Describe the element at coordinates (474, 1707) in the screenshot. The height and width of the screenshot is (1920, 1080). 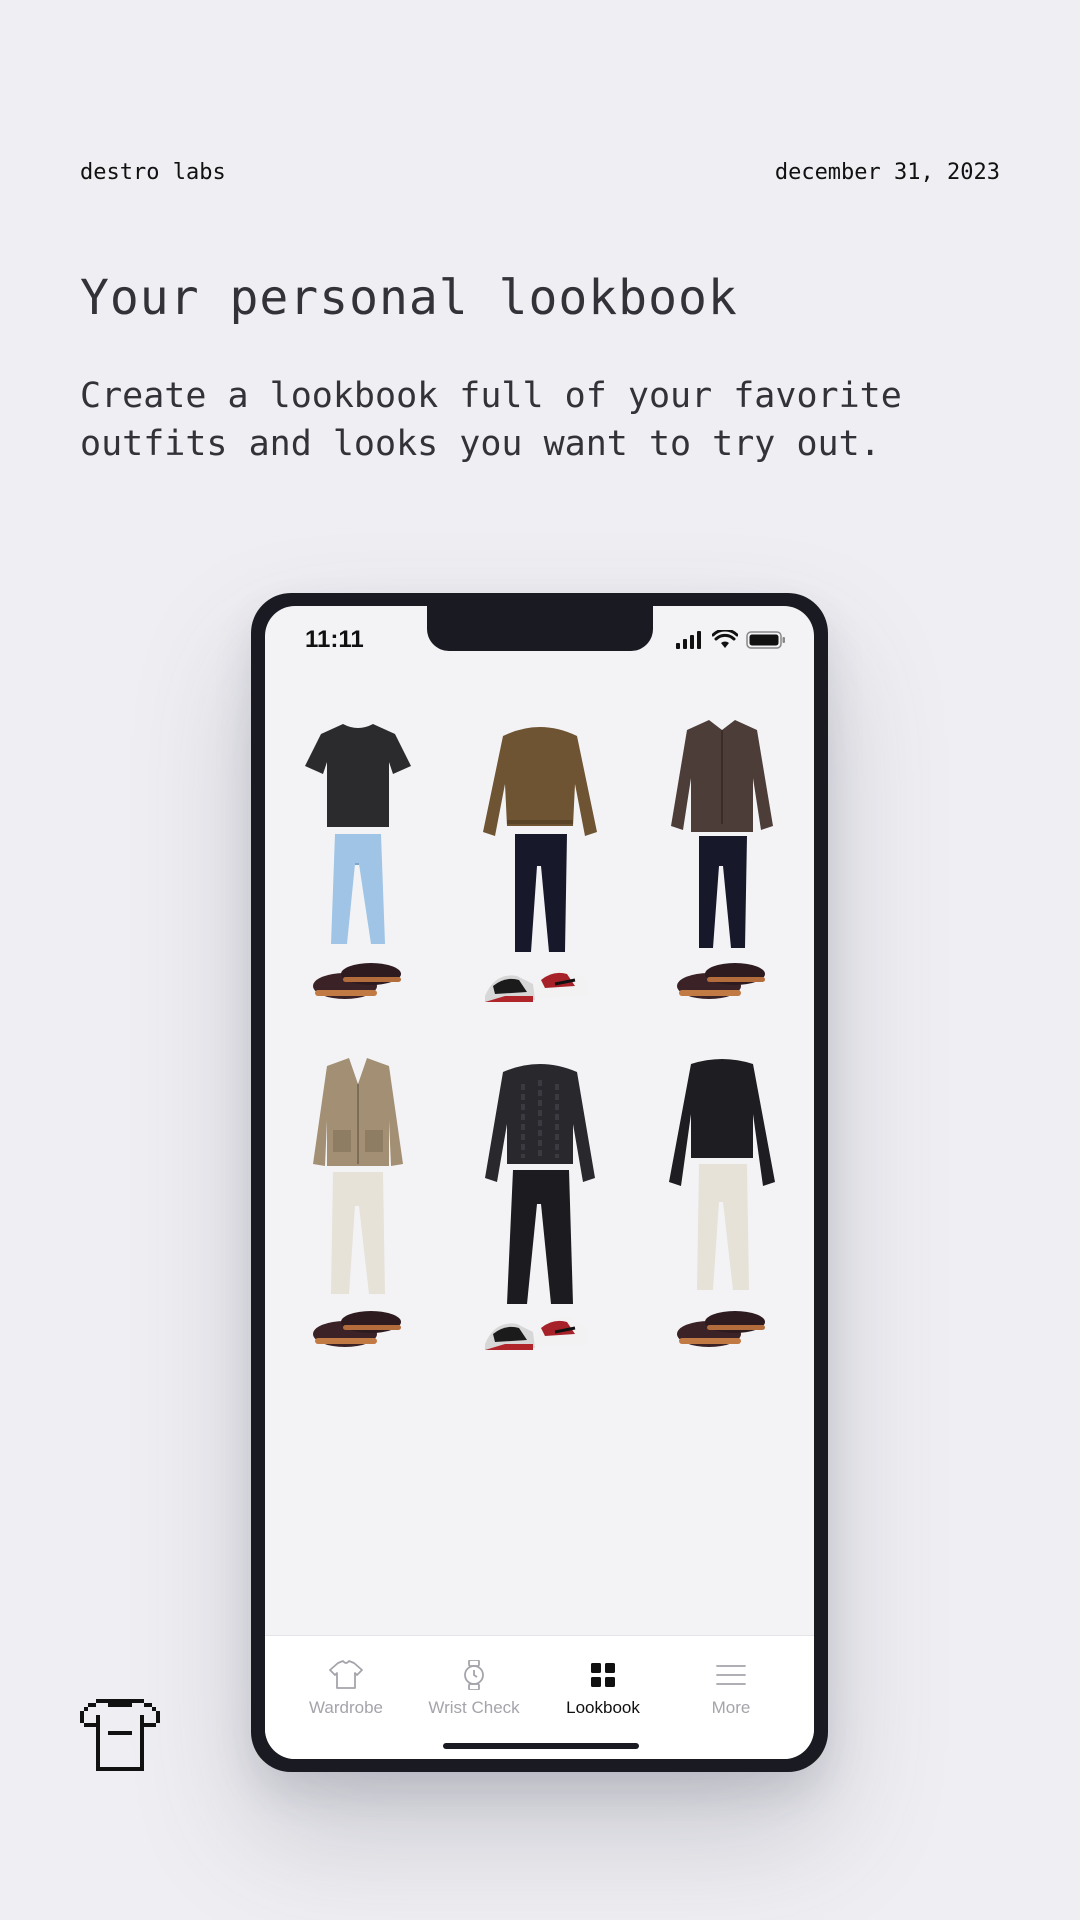
I see `tab-label: Wrist Check` at that location.